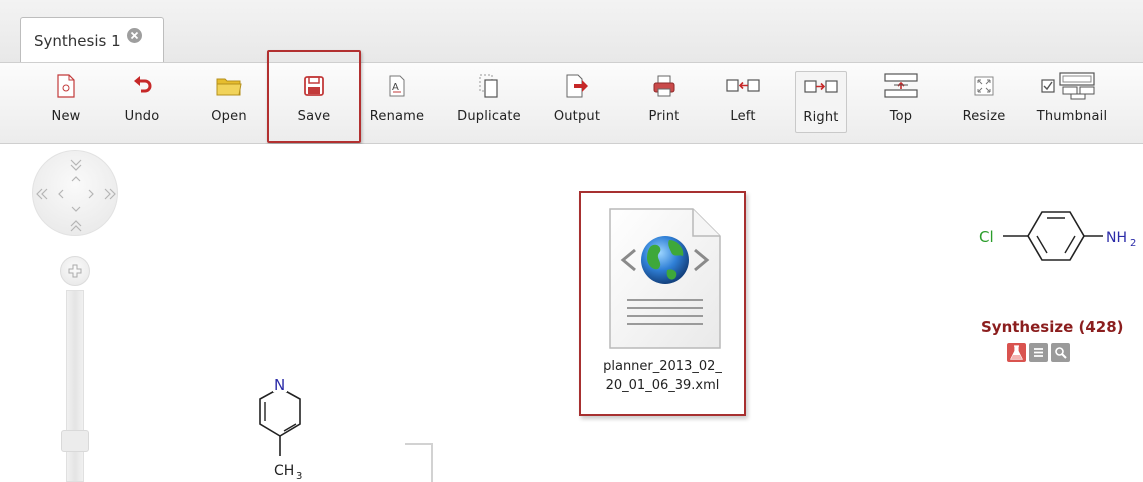 The image size is (1143, 482). Describe the element at coordinates (489, 86) in the screenshot. I see `duplicate-icon` at that location.